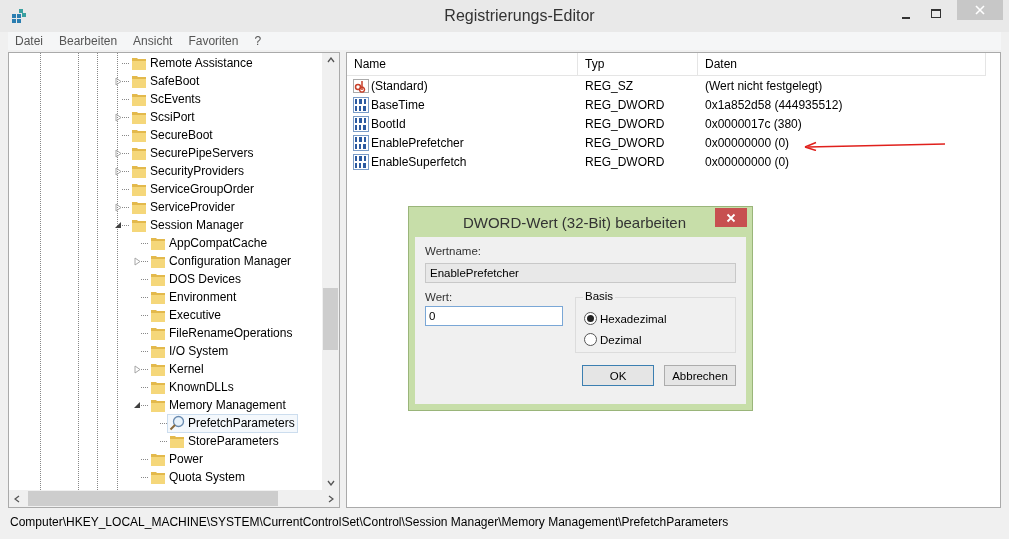 The height and width of the screenshot is (539, 1009). What do you see at coordinates (638, 64) in the screenshot?
I see `column-header: Typ` at bounding box center [638, 64].